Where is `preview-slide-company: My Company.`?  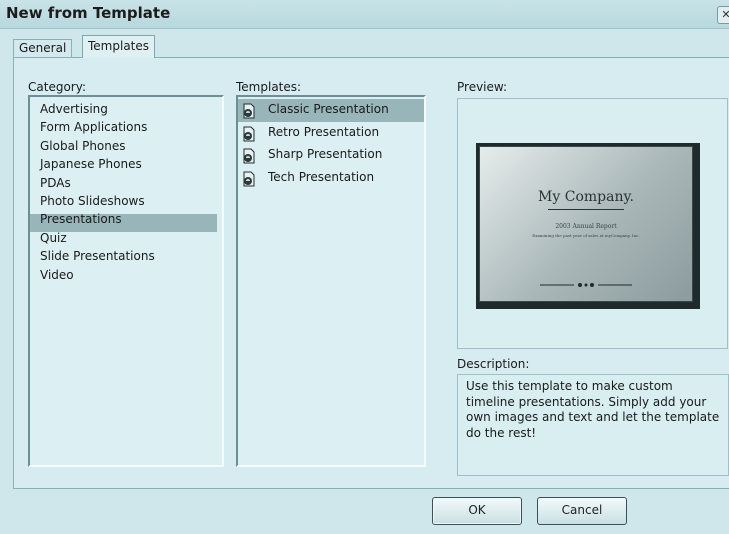
preview-slide-company: My Company. is located at coordinates (586, 197).